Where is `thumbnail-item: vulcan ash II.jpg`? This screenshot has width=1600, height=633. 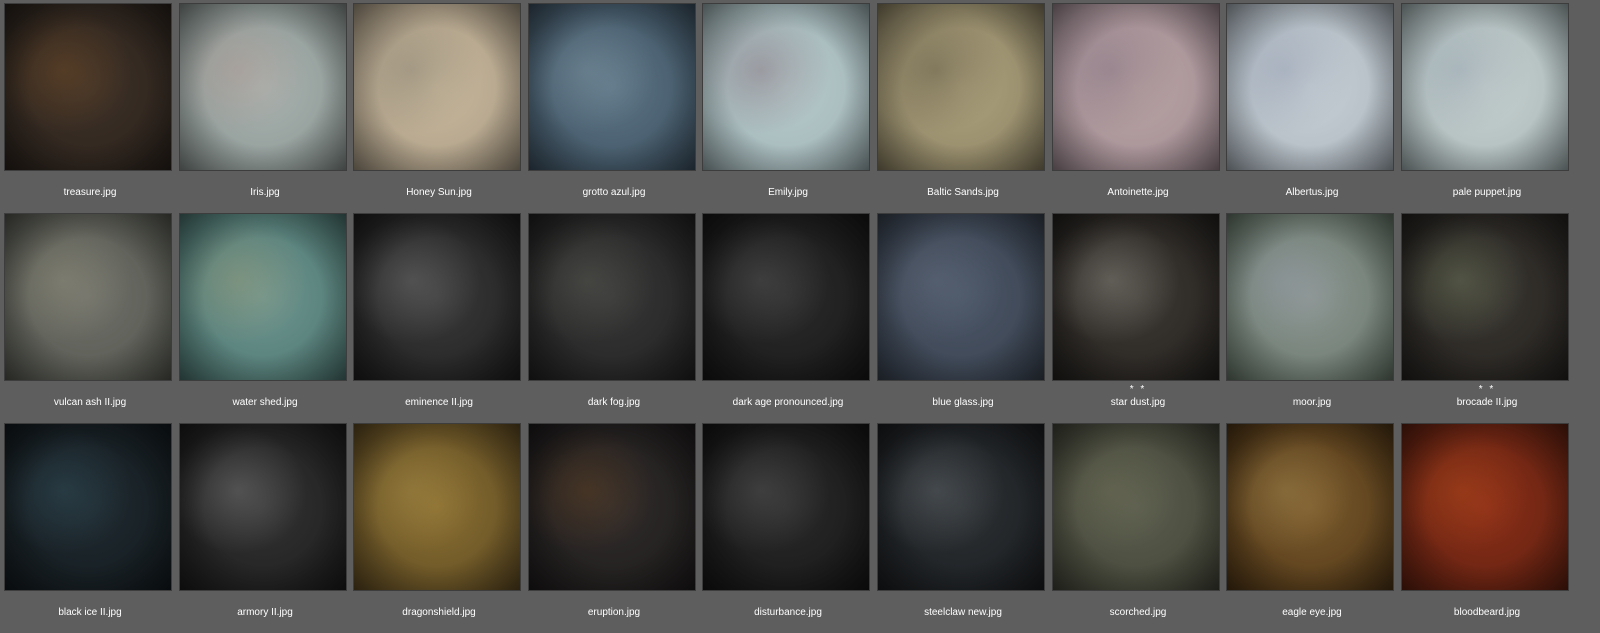
thumbnail-item: vulcan ash II.jpg is located at coordinates (87, 313).